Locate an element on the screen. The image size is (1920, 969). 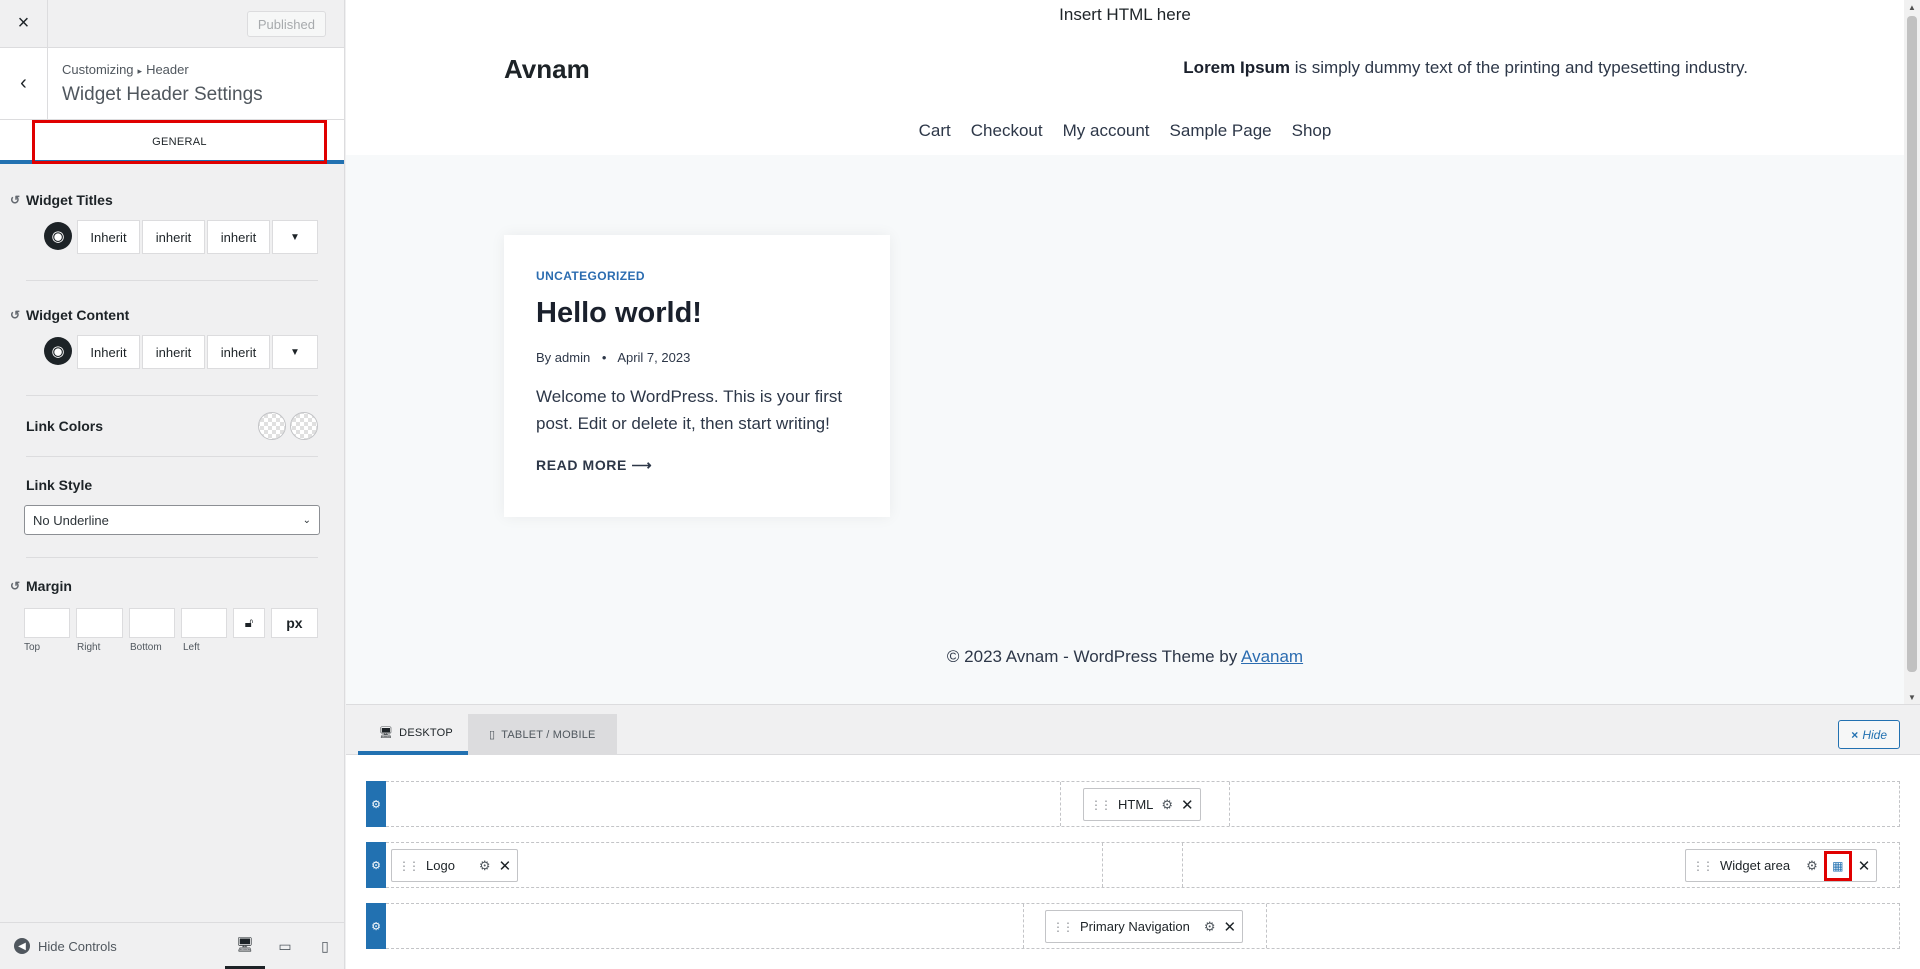
read-more-link: READ MORE ⟶ is located at coordinates (697, 465).